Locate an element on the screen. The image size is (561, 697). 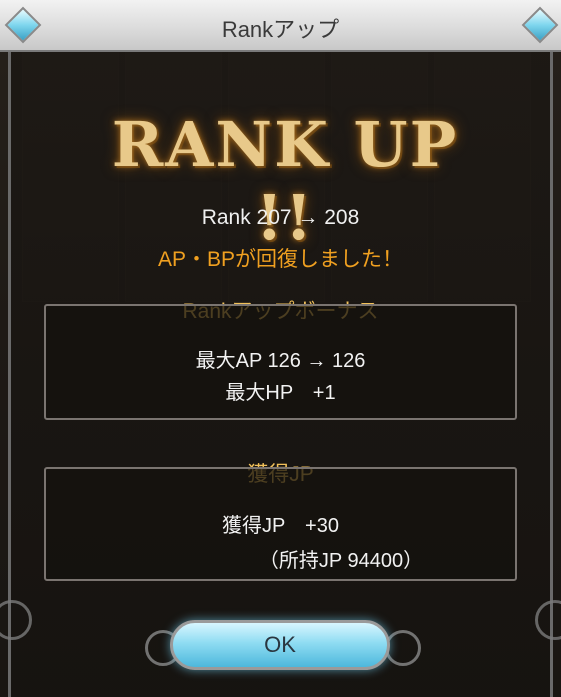
jp-panel: 獲得JP +30 （所持JP 94400） is located at coordinates (280, 524).